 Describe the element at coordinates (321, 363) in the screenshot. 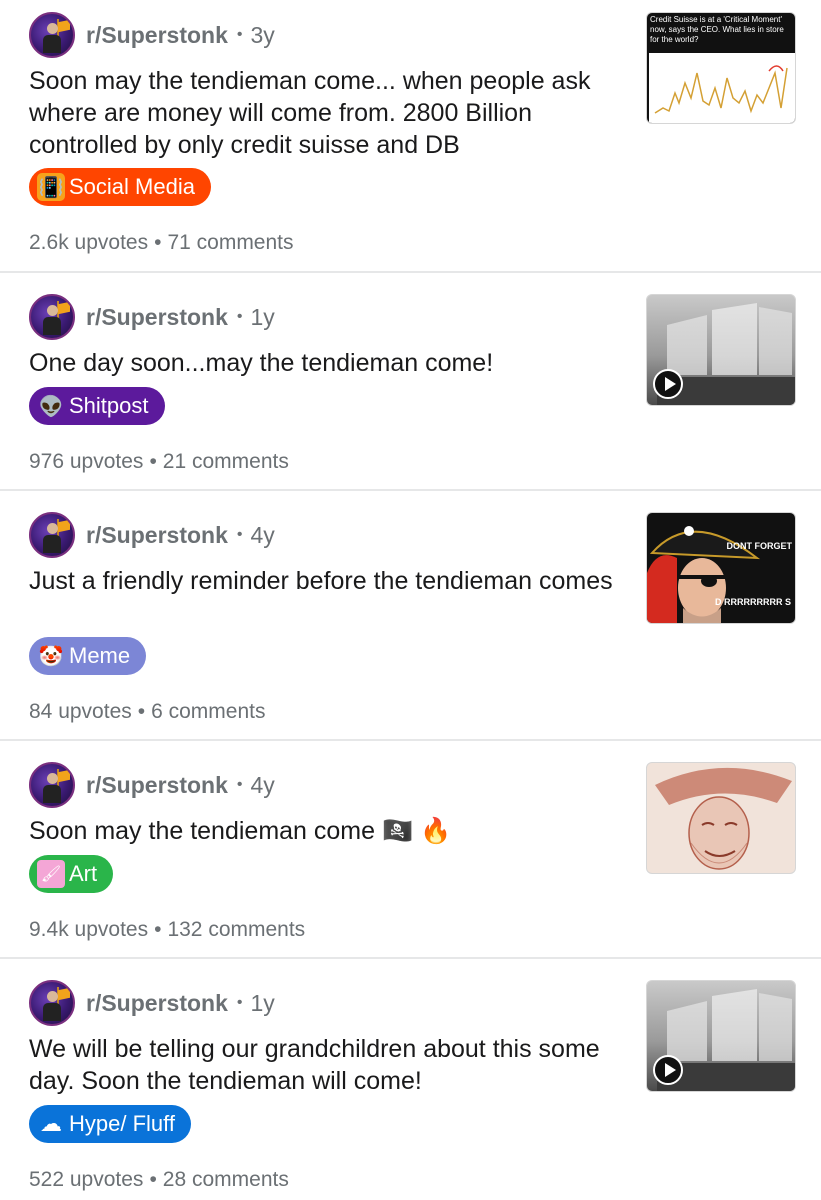

I see `post-title: One day soon...may the tendieman come!` at that location.